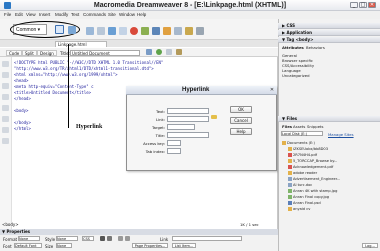  Describe the element at coordinates (112, 14) in the screenshot. I see `menu-site: Site` at that location.